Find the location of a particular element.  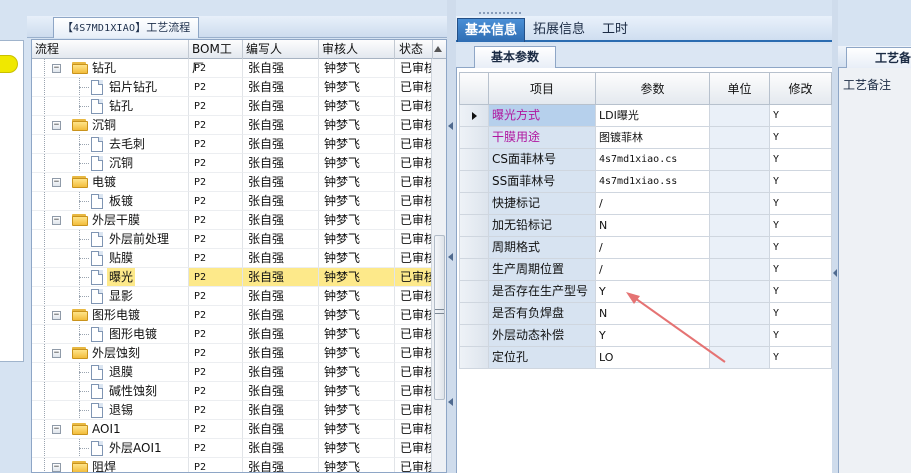

tree-row: 铝片钻孔 P2 张自强 钟梦飞 已审核 is located at coordinates (232, 87).